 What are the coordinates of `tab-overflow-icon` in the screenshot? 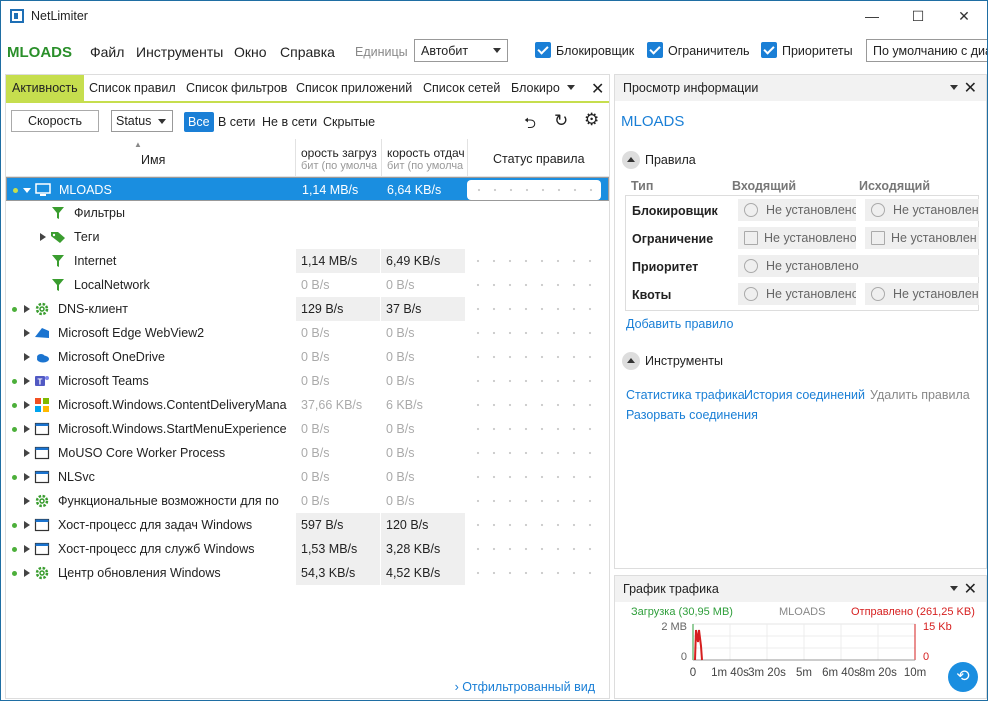 It's located at (571, 87).